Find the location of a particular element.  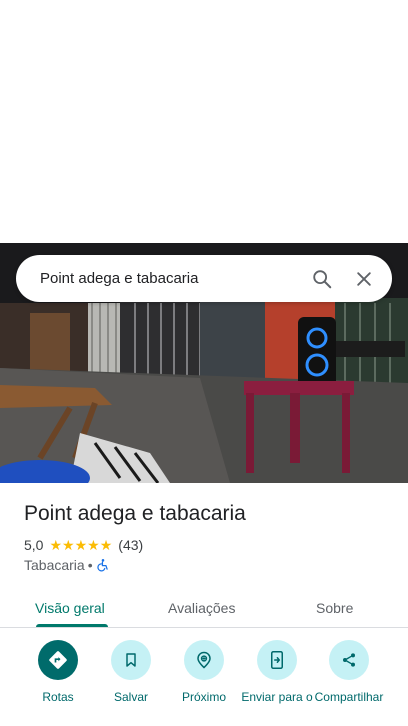

search-button is located at coordinates (322, 279).